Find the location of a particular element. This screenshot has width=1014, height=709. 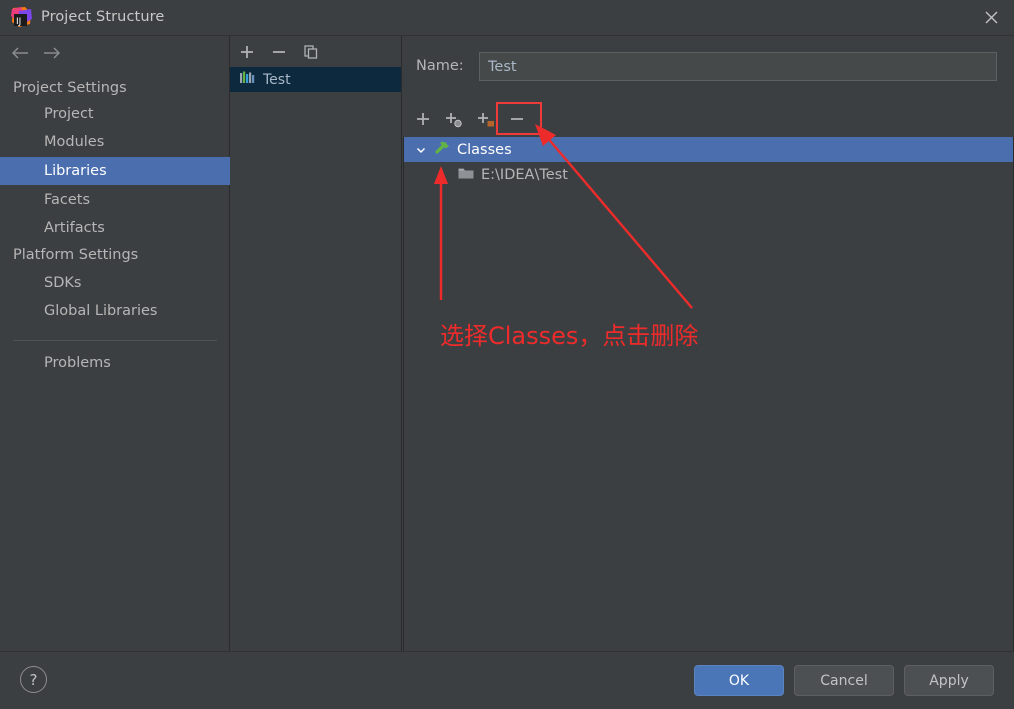

sidebar-item-facets: Facets is located at coordinates (115, 200).